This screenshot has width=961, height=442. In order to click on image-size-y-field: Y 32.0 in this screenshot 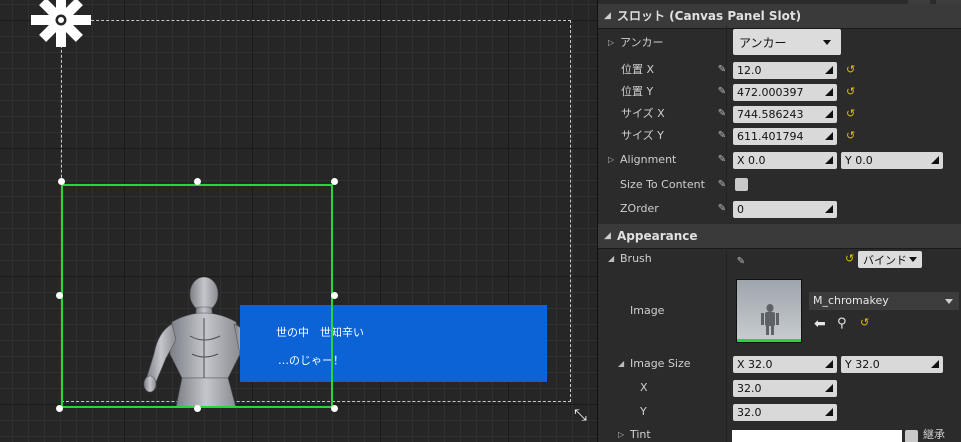, I will do `click(892, 364)`.